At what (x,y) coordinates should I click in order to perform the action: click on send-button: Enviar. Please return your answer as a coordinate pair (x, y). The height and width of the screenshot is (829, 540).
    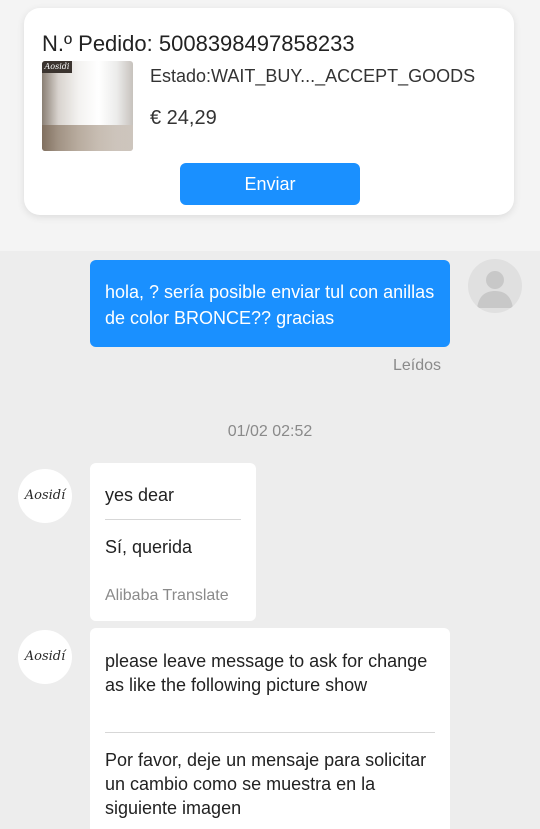
    Looking at the image, I should click on (270, 184).